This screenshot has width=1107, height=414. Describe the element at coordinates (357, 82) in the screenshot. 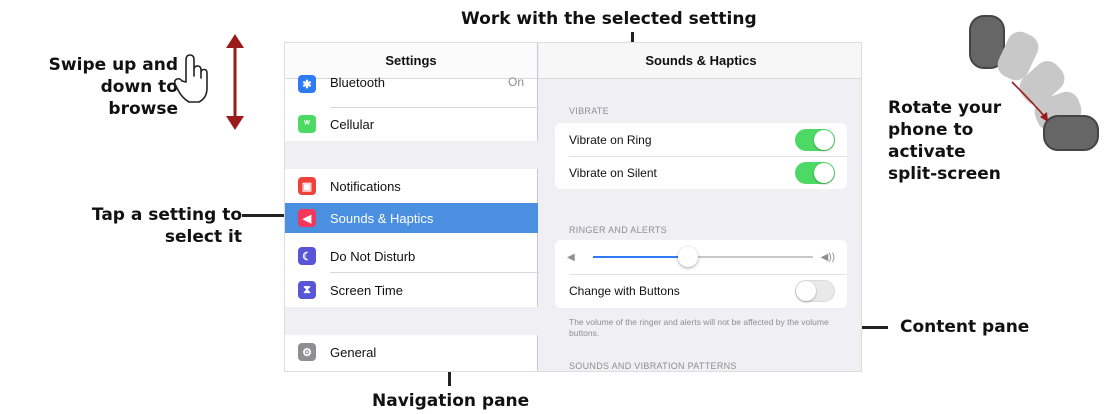

I see `sidebar-item-label: Bluetooth` at that location.